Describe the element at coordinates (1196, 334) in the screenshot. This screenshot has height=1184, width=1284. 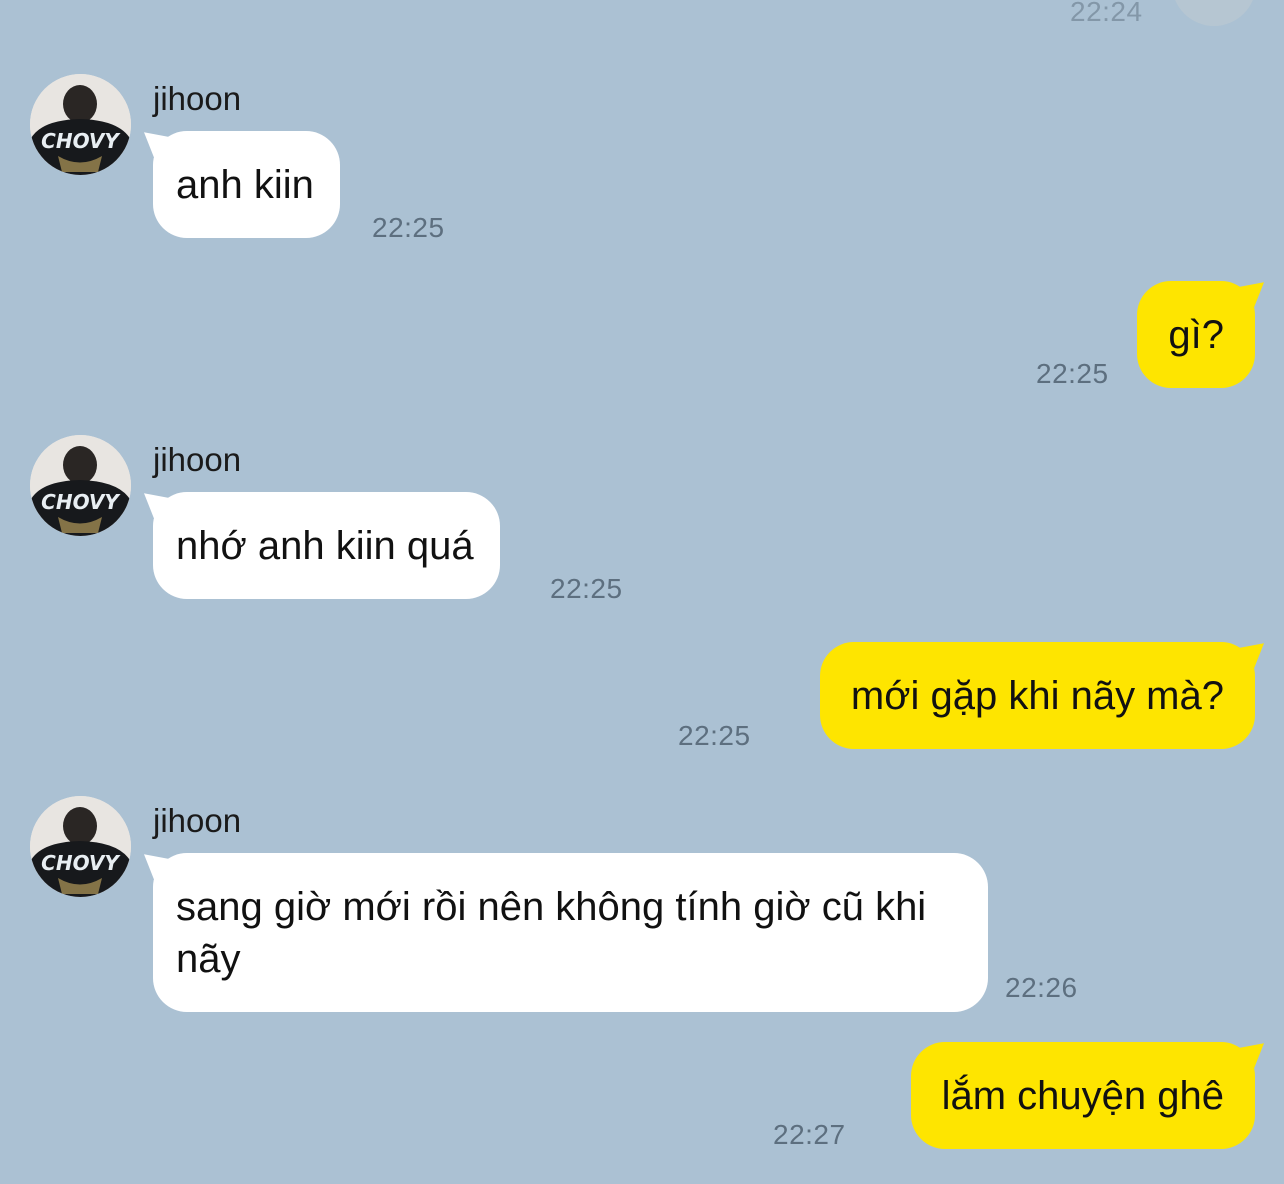
I see `outgoing-message-bubble: gì?` at that location.